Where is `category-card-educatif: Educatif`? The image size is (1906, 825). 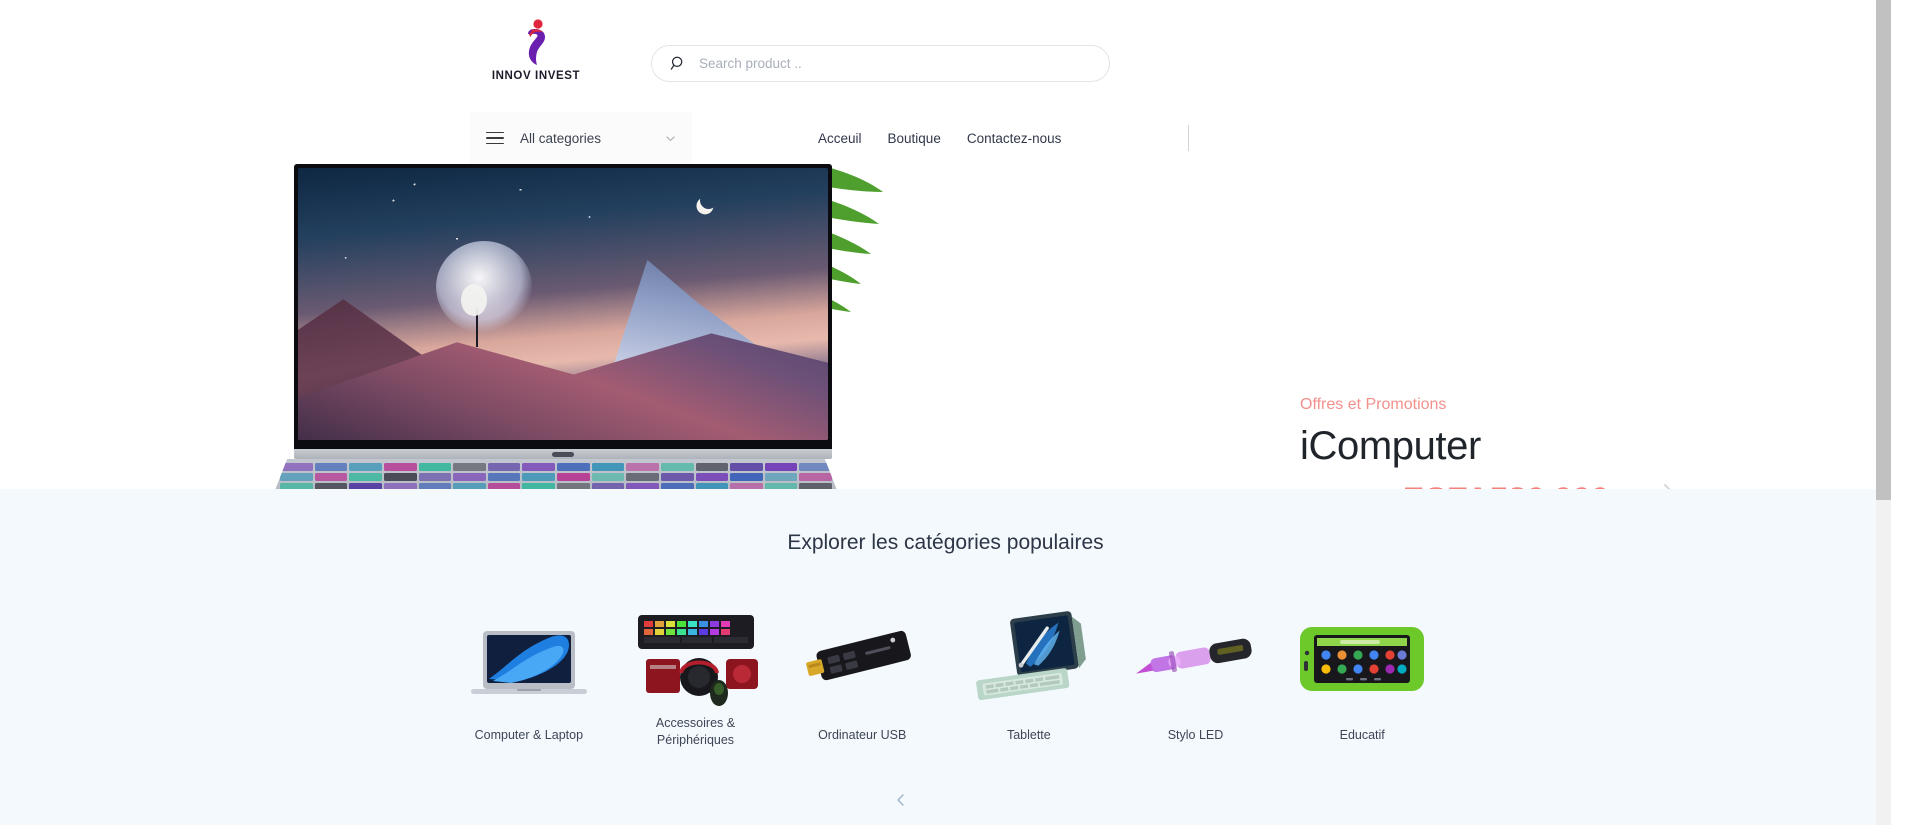 category-card-educatif: Educatif is located at coordinates (1362, 675).